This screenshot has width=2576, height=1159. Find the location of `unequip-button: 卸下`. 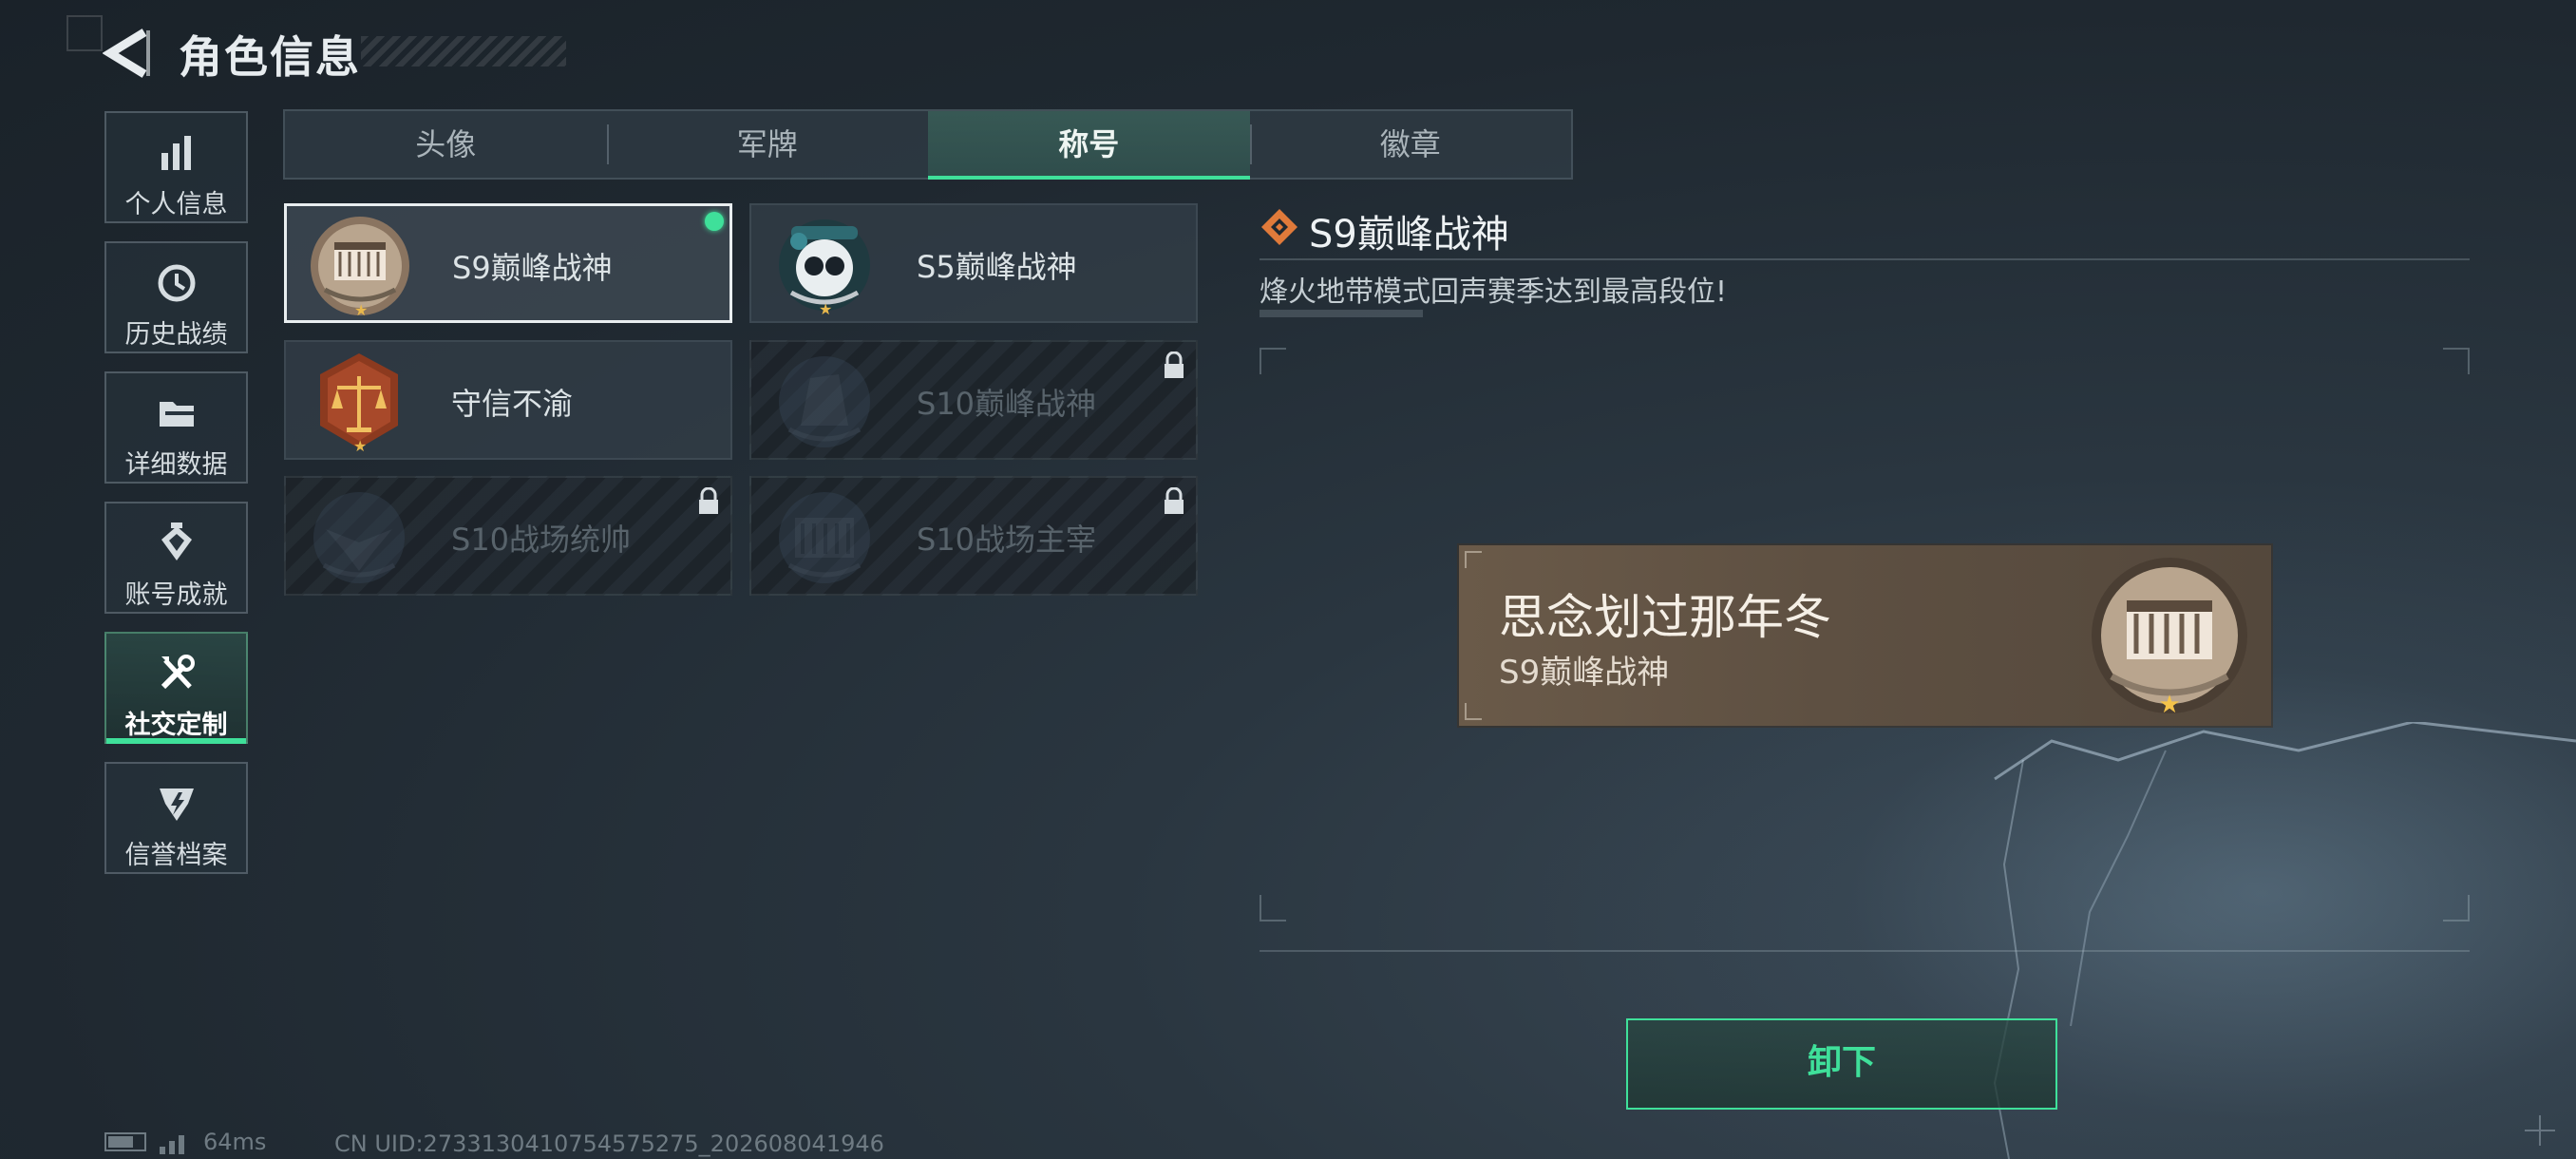

unequip-button: 卸下 is located at coordinates (1841, 1064).